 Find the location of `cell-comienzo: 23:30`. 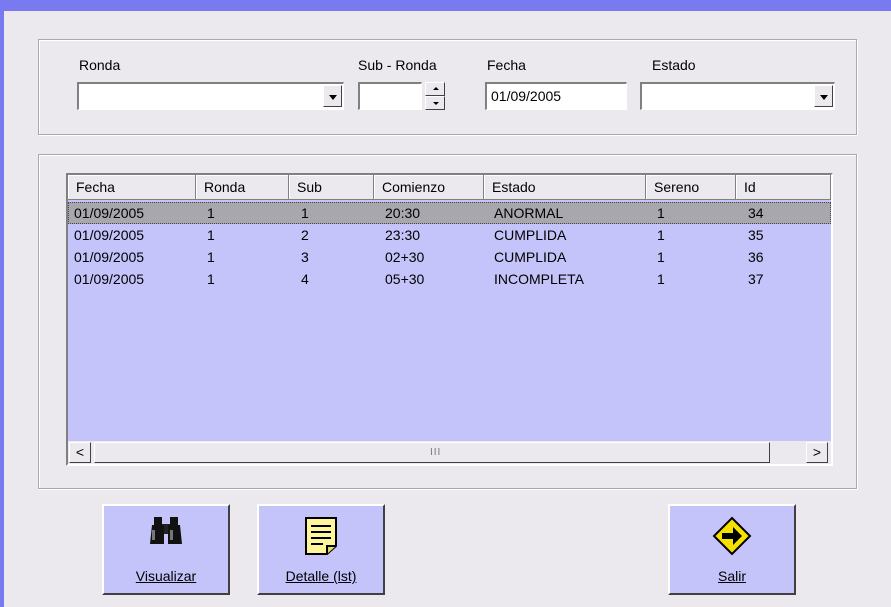

cell-comienzo: 23:30 is located at coordinates (403, 235).